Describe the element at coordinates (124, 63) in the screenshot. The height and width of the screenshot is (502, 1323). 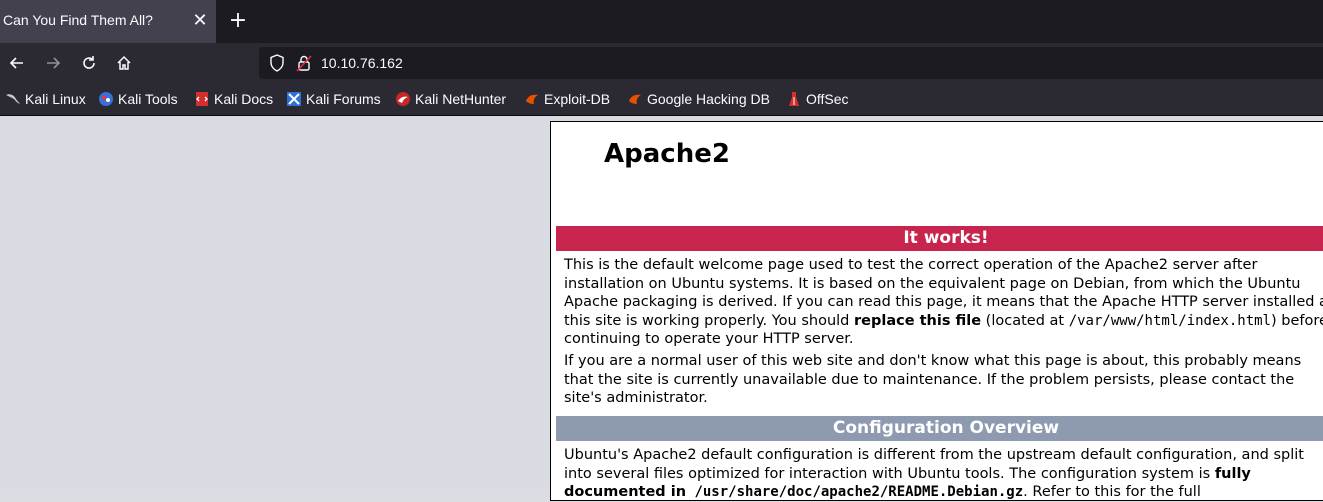
I see `home-icon` at that location.